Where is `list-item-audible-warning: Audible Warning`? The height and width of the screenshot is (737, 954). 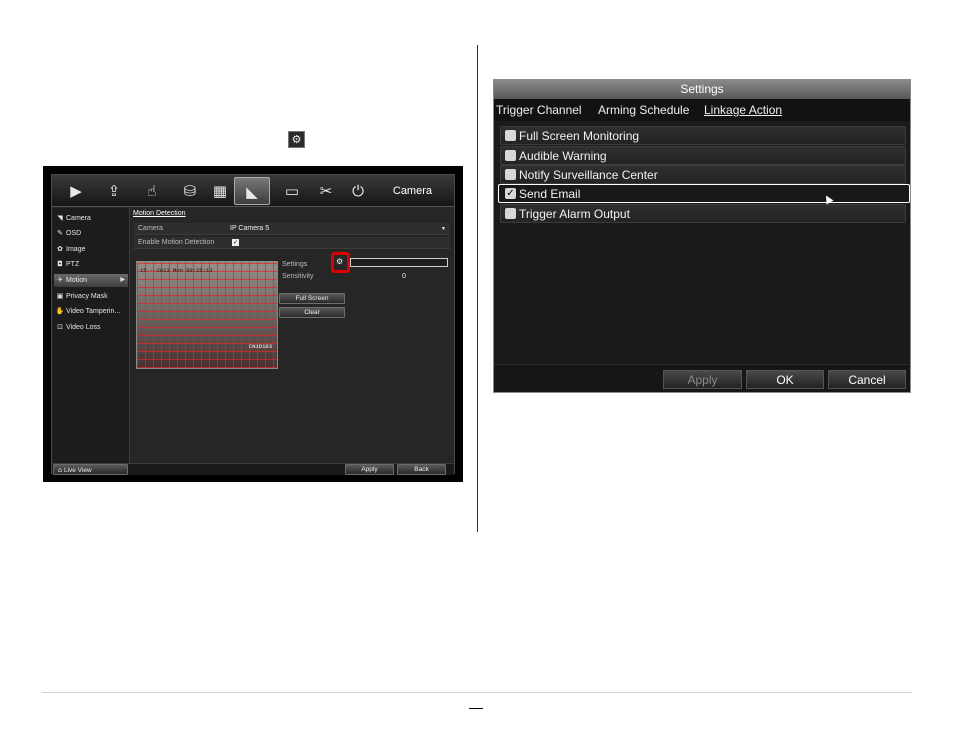 list-item-audible-warning: Audible Warning is located at coordinates (703, 155).